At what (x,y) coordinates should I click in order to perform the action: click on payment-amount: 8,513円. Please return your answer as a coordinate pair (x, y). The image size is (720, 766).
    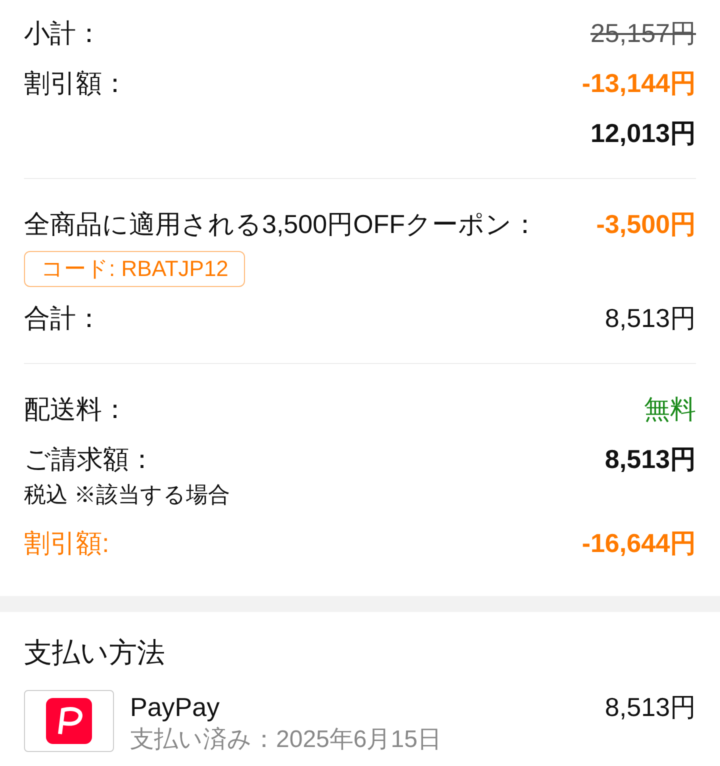
    Looking at the image, I should click on (650, 707).